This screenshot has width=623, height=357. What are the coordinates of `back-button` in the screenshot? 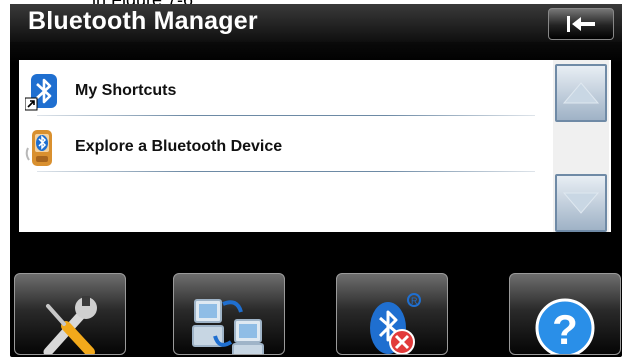 It's located at (581, 24).